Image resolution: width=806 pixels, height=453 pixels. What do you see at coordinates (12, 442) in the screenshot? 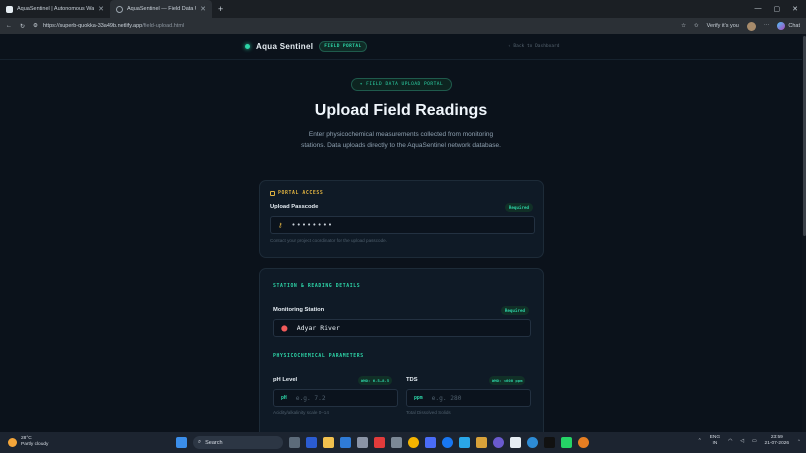
I see `weather-icon` at bounding box center [12, 442].